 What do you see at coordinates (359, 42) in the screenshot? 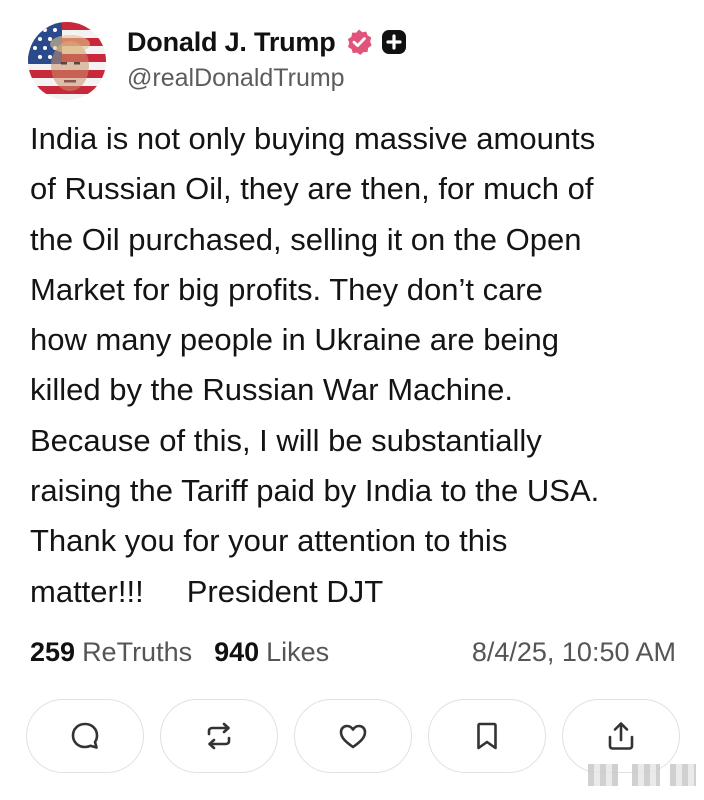
I see `verified-badge-icon` at bounding box center [359, 42].